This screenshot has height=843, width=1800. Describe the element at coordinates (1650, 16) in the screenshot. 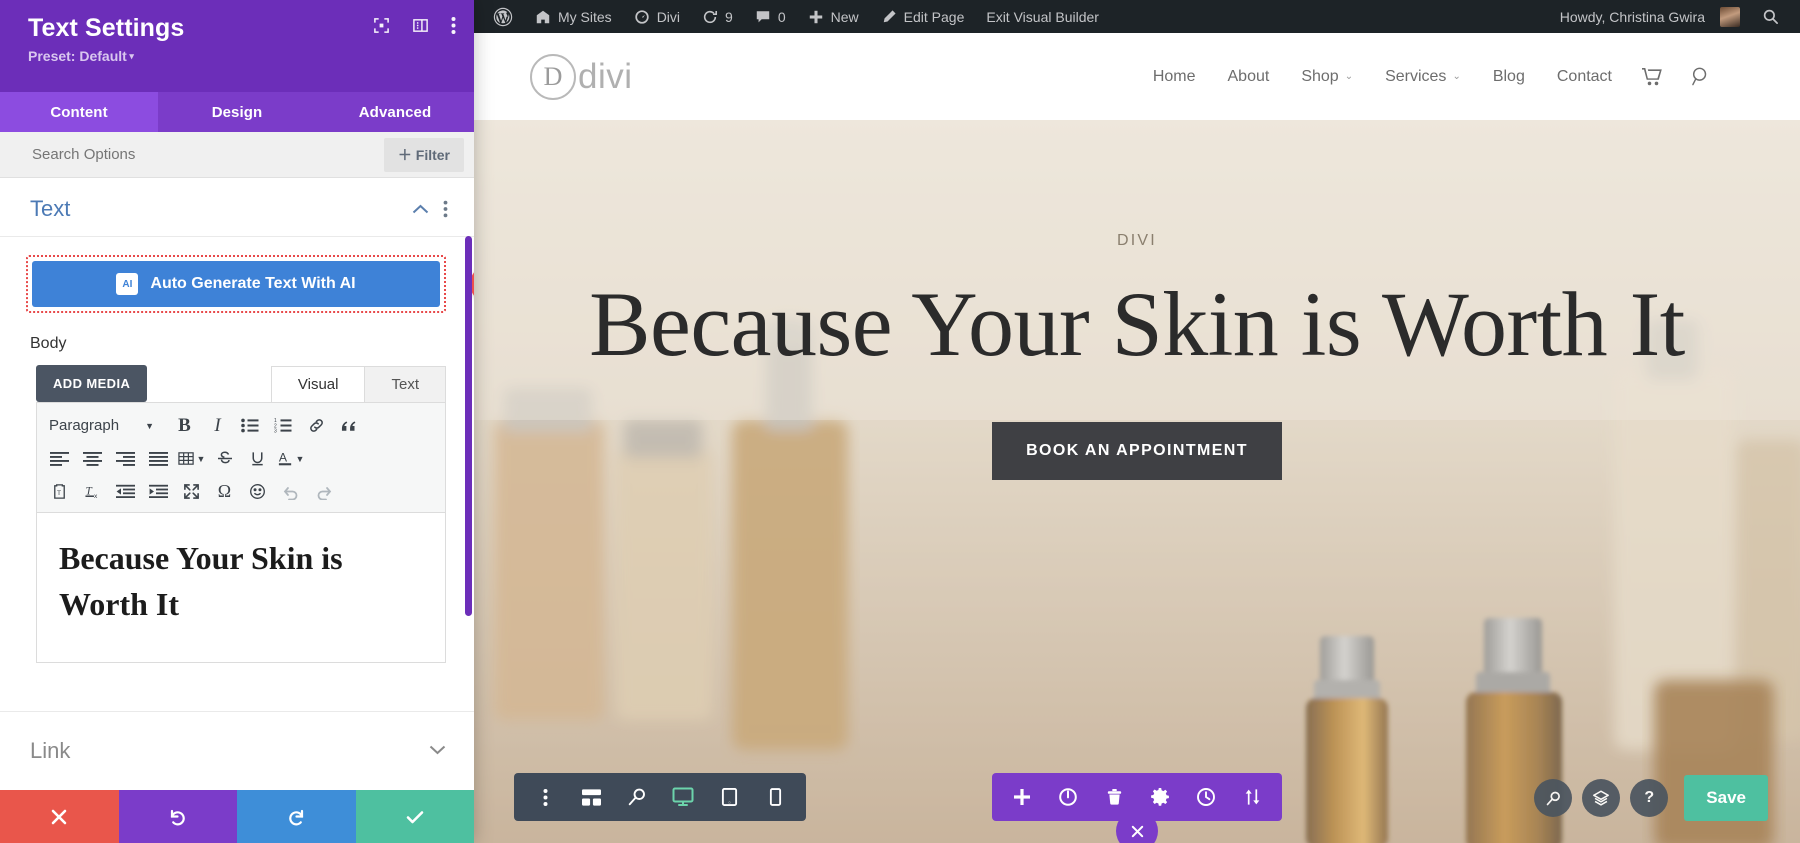

I see `account-menu: Howdy, Christina Gwira` at that location.